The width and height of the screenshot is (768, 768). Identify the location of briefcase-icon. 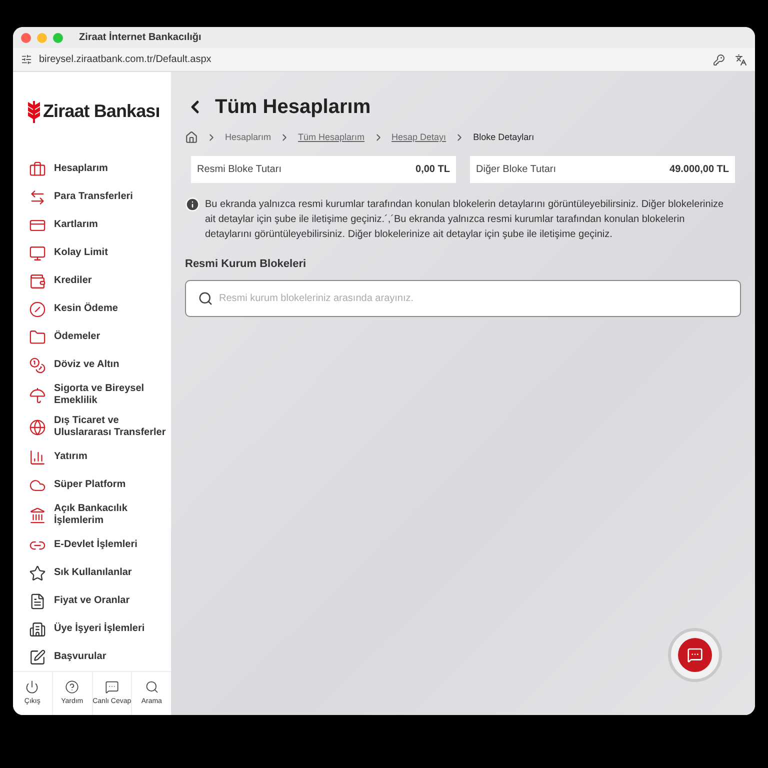
(37, 169).